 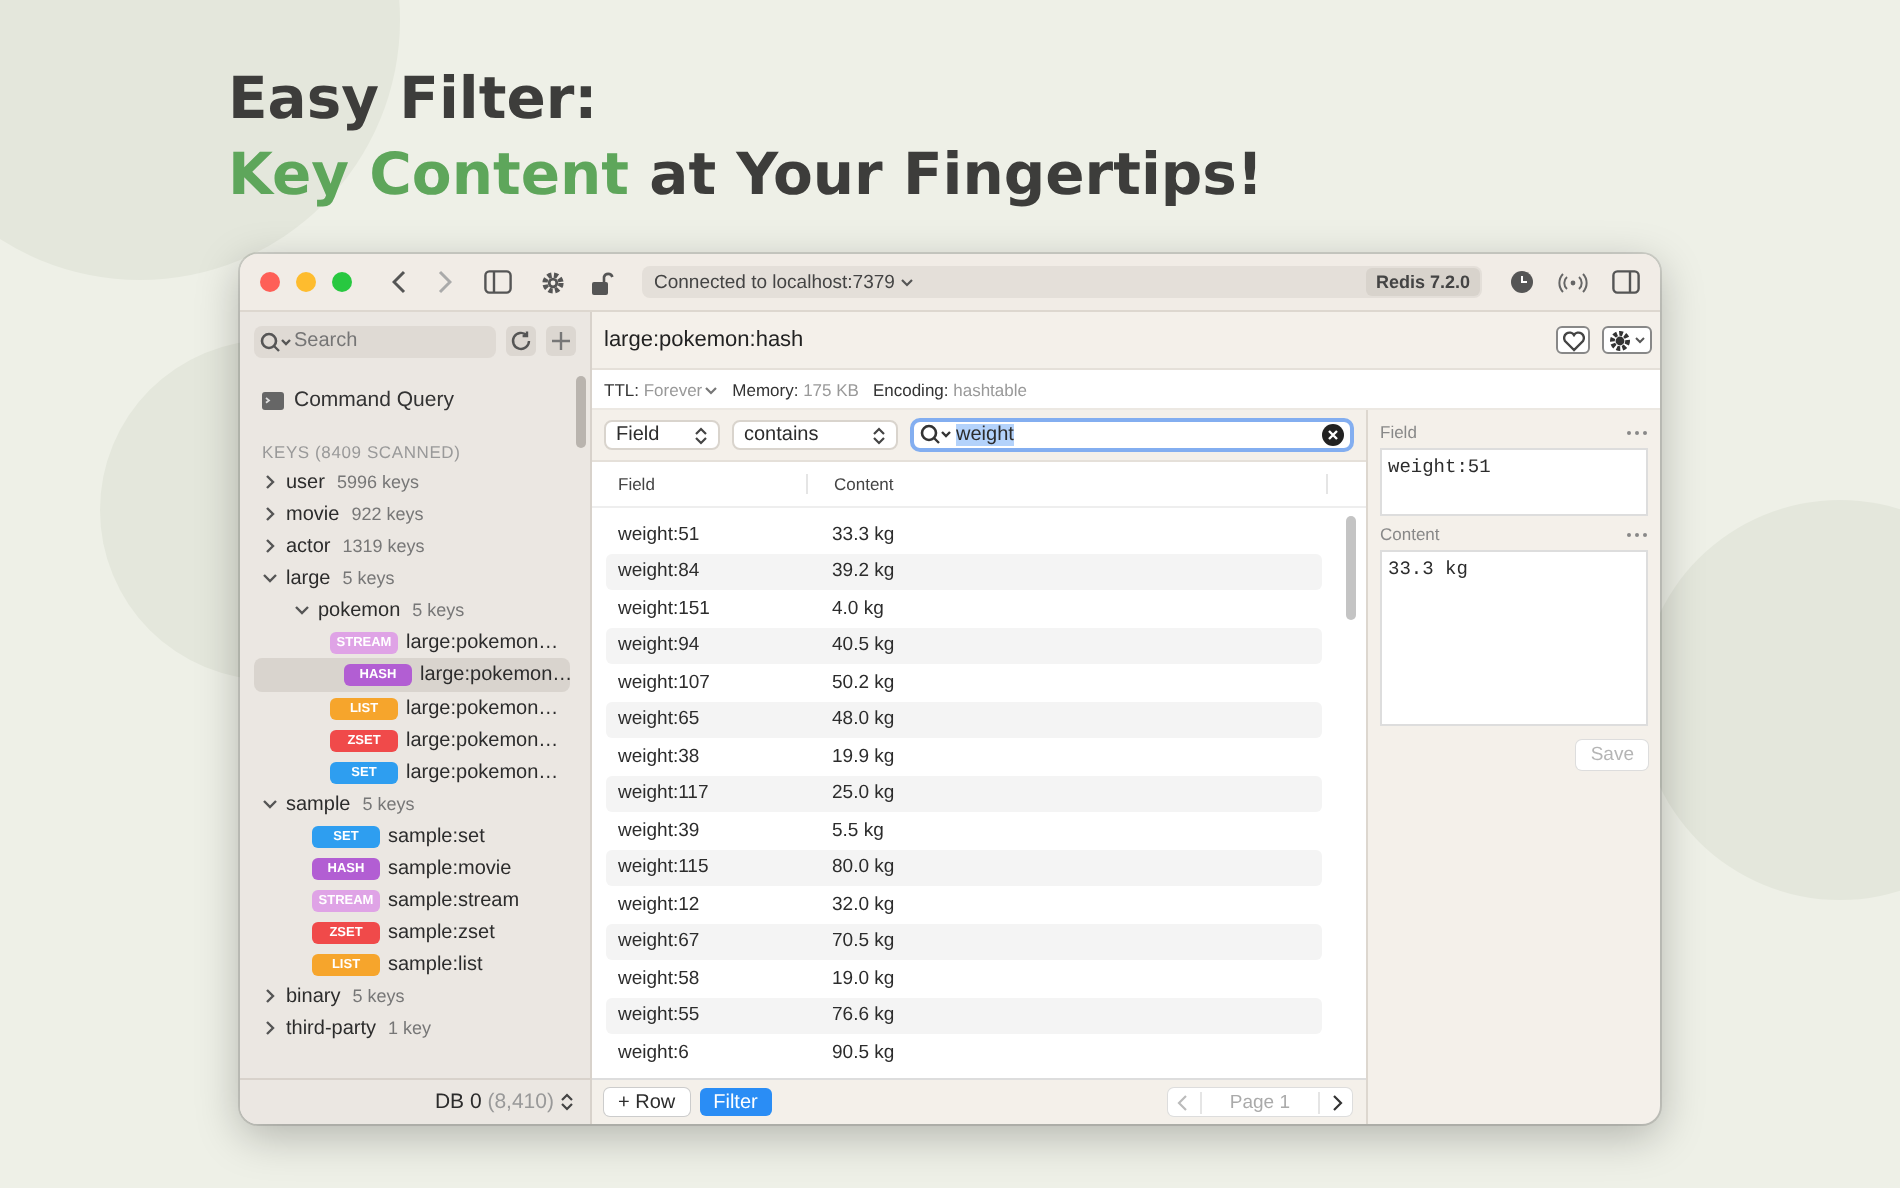 What do you see at coordinates (862, 534) in the screenshot?
I see `table-cell-text: 33.3 kg` at bounding box center [862, 534].